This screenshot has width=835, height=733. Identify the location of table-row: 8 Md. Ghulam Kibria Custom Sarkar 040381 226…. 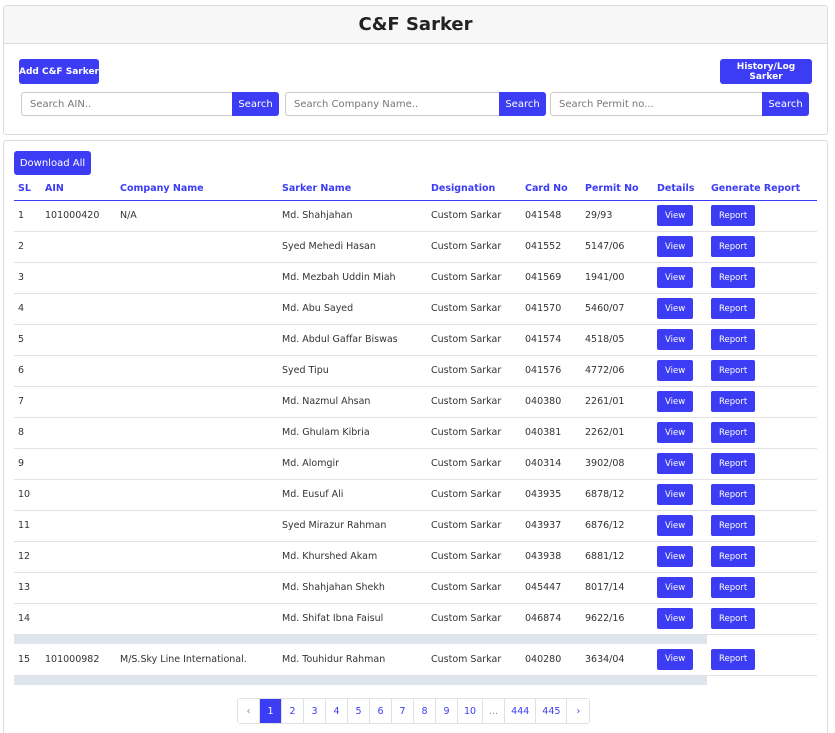
(415, 433).